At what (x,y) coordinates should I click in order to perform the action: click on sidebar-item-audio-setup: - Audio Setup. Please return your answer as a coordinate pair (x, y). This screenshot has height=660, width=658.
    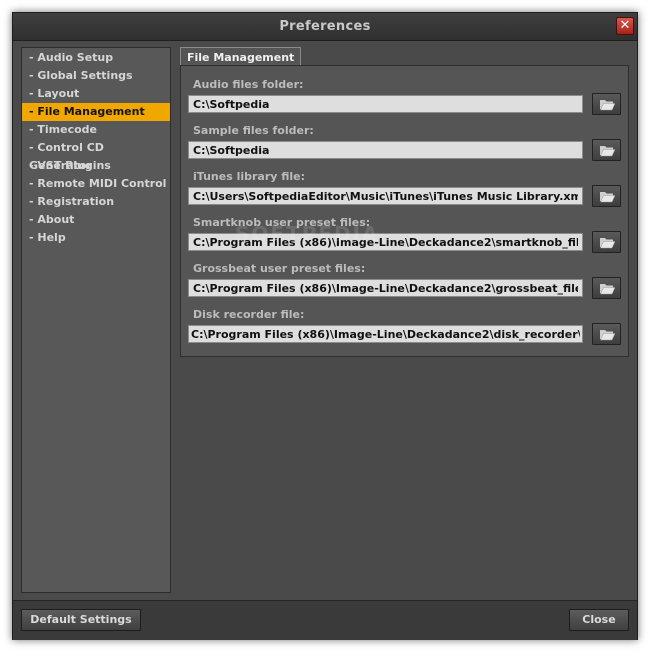
    Looking at the image, I should click on (96, 58).